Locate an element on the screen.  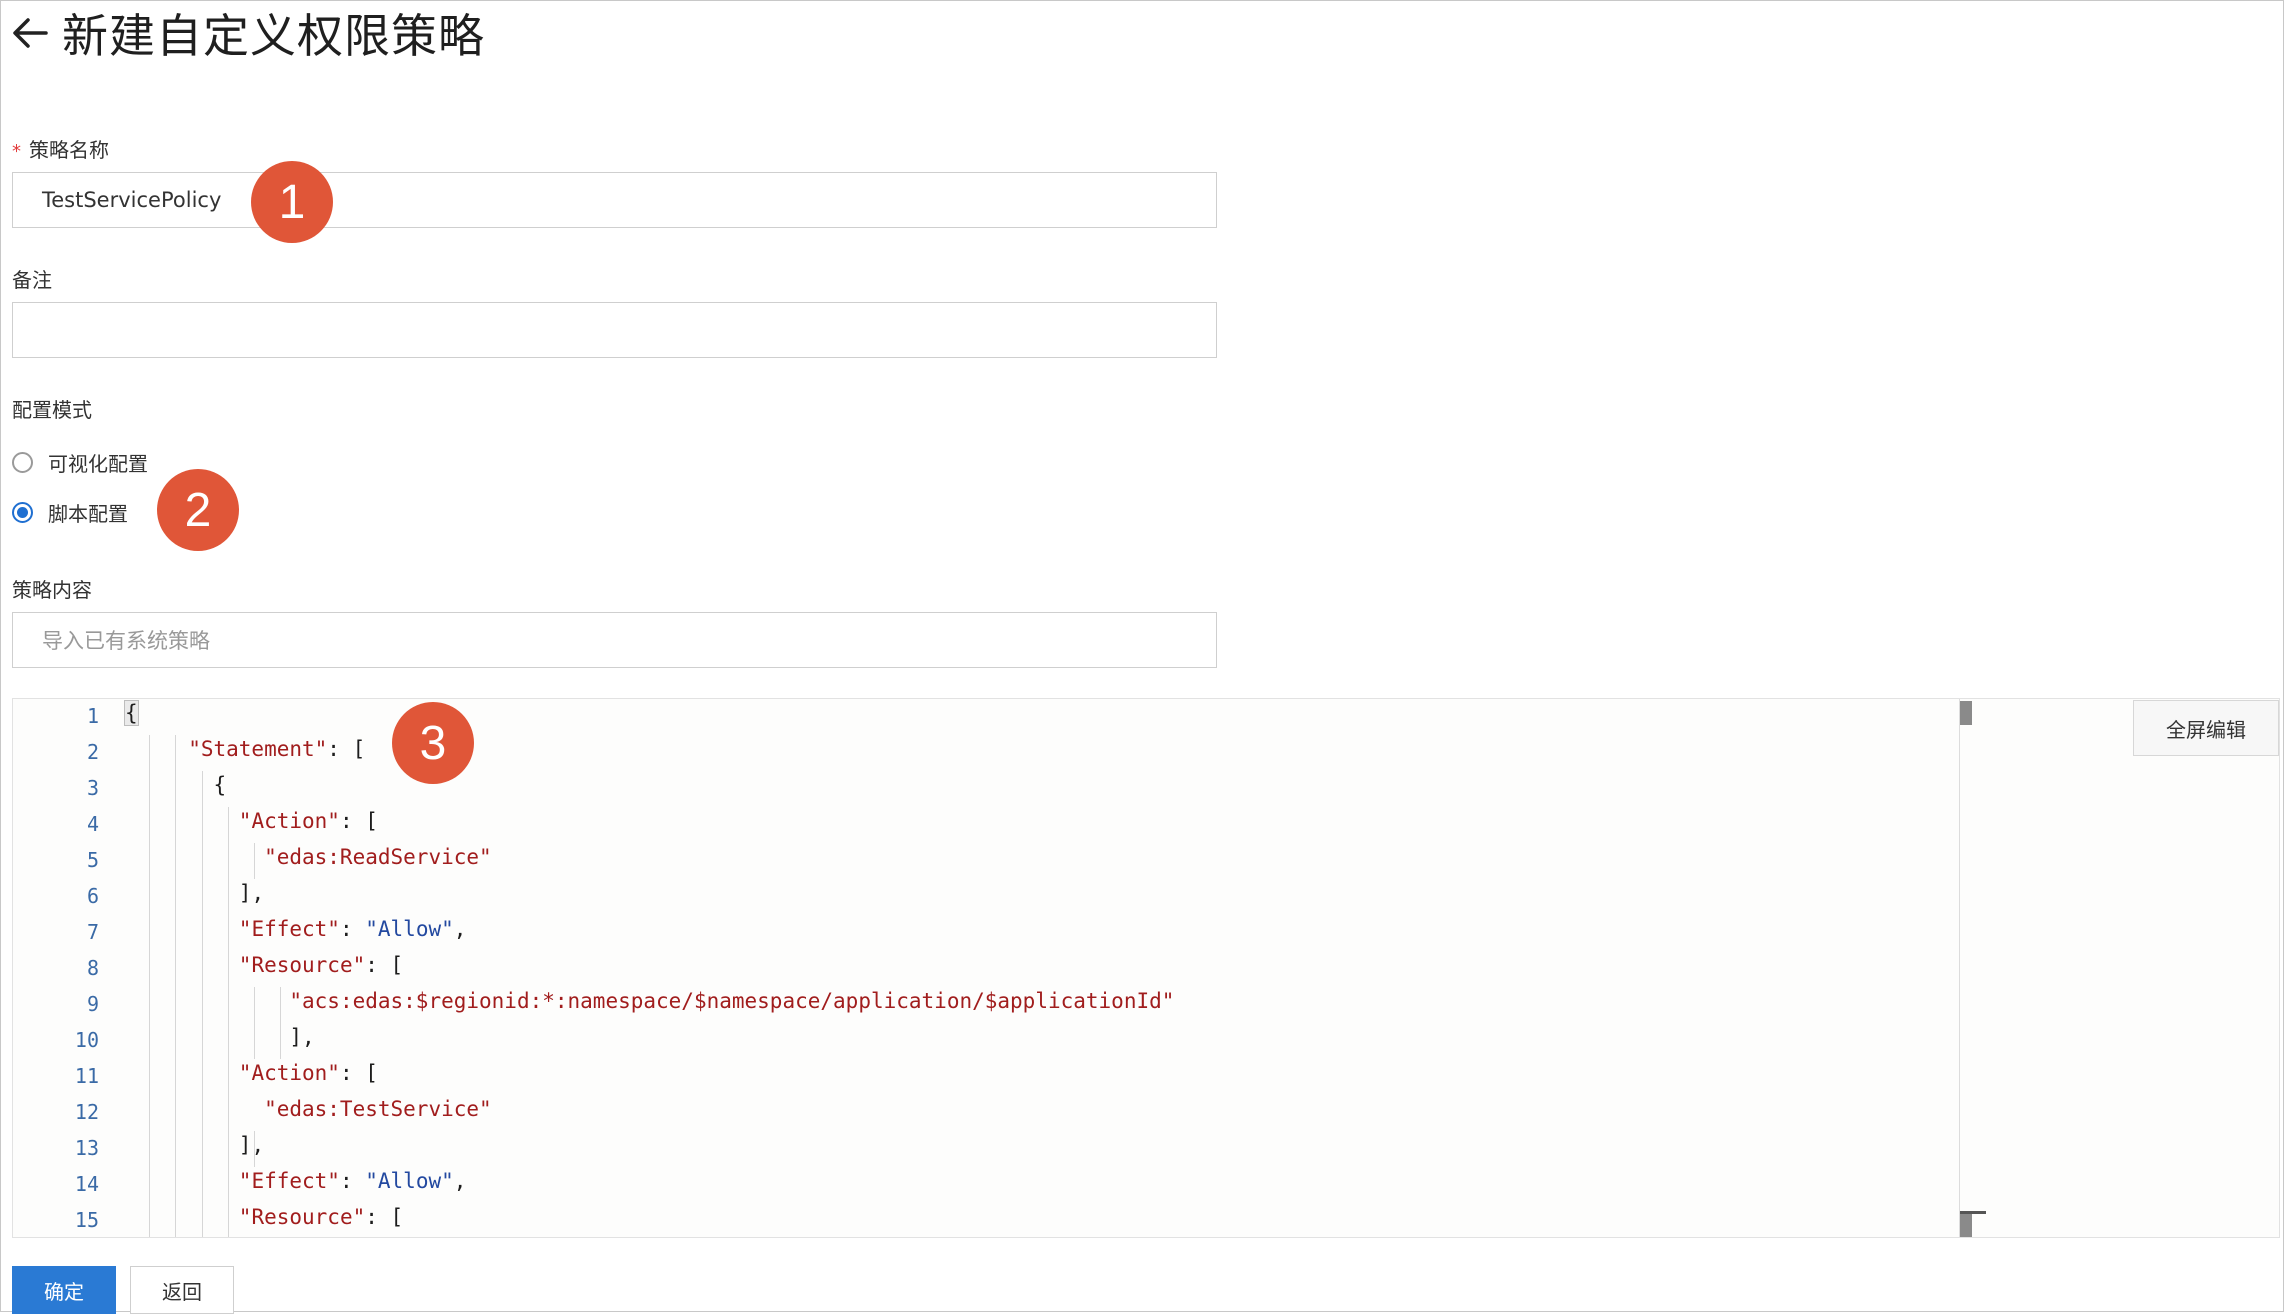
line-number: 4 is located at coordinates (92, 824).